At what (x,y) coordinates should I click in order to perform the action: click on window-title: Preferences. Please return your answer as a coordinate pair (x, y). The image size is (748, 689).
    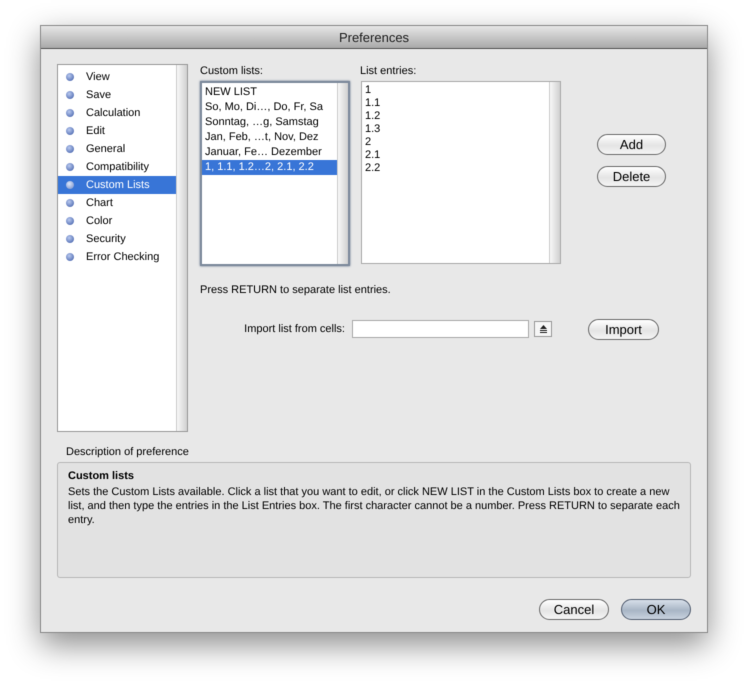
    Looking at the image, I should click on (374, 37).